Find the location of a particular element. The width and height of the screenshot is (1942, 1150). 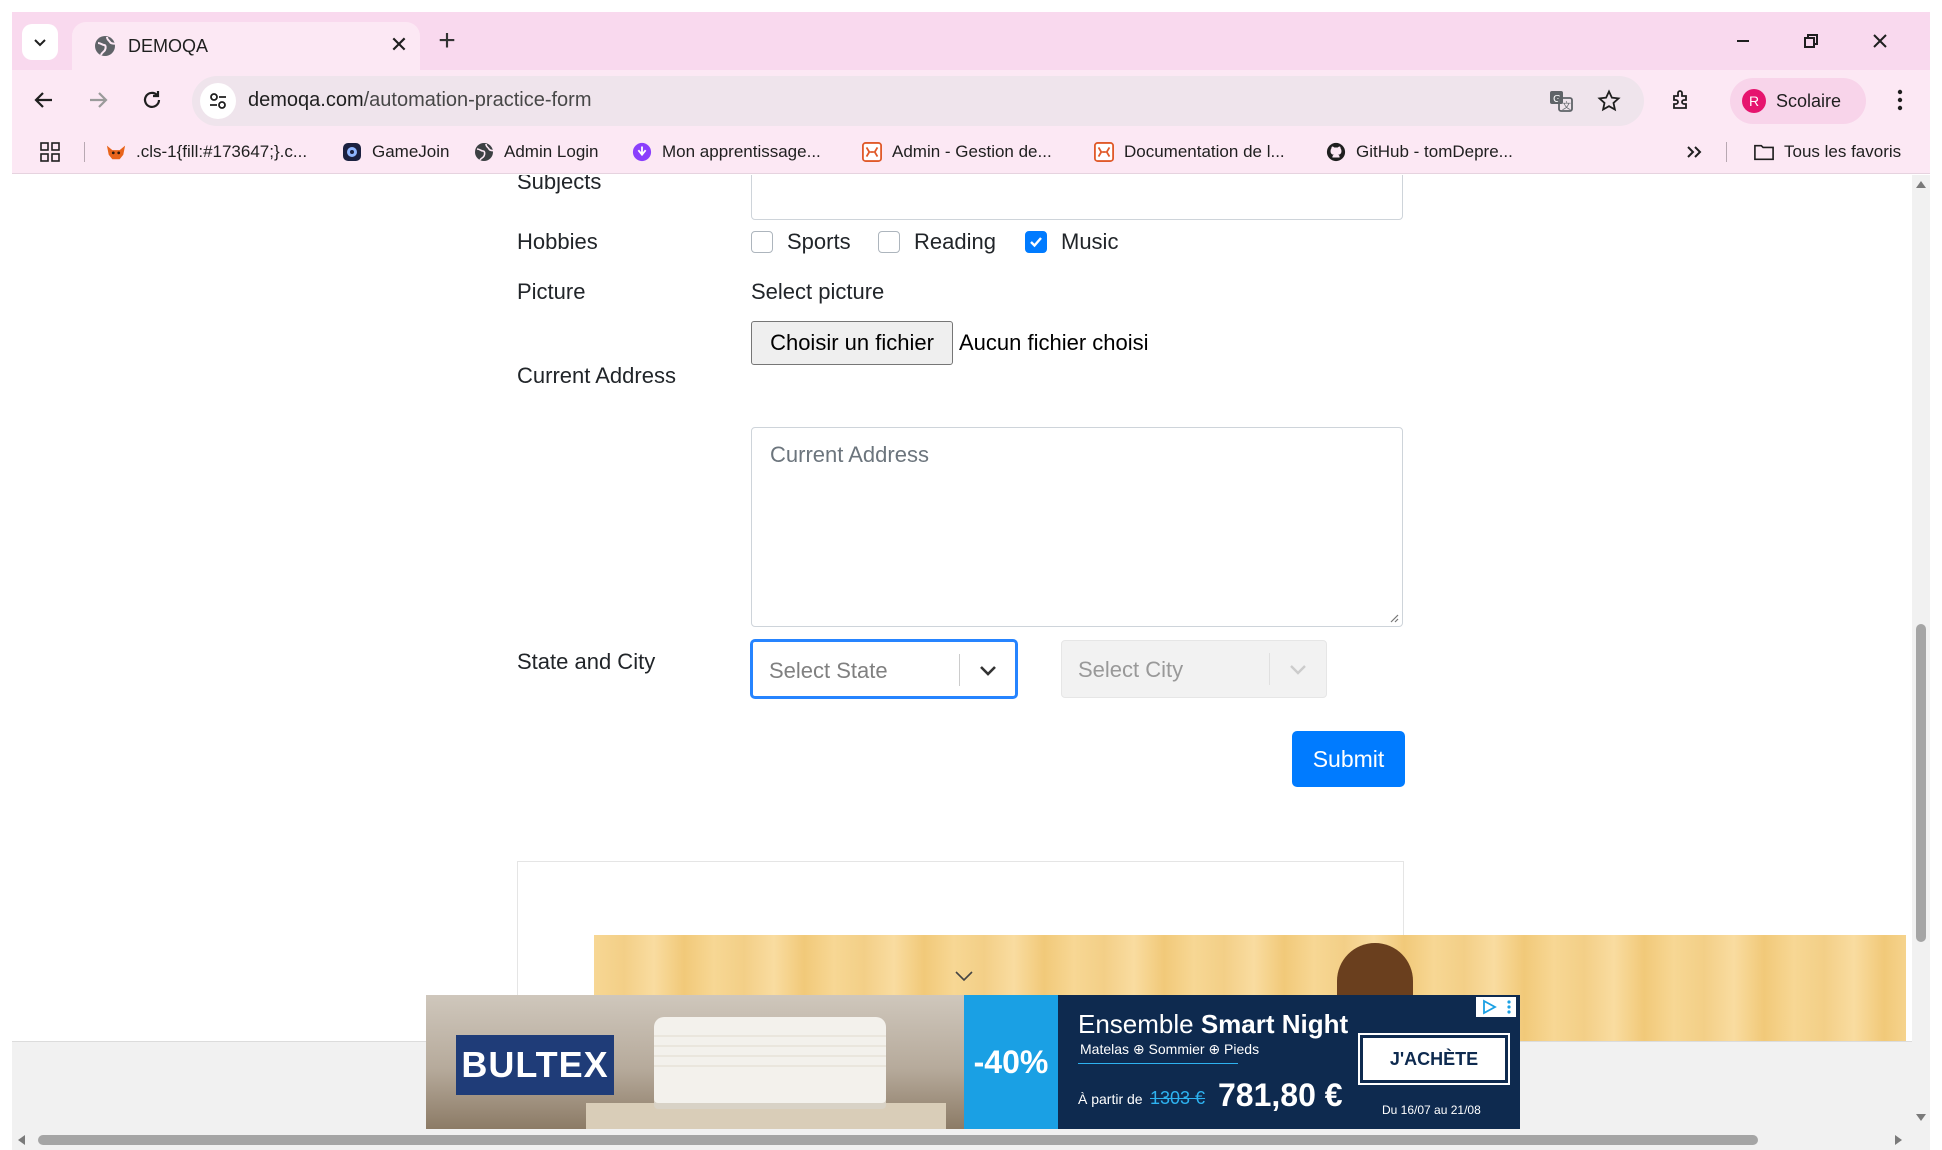

tab-search-button is located at coordinates (40, 42).